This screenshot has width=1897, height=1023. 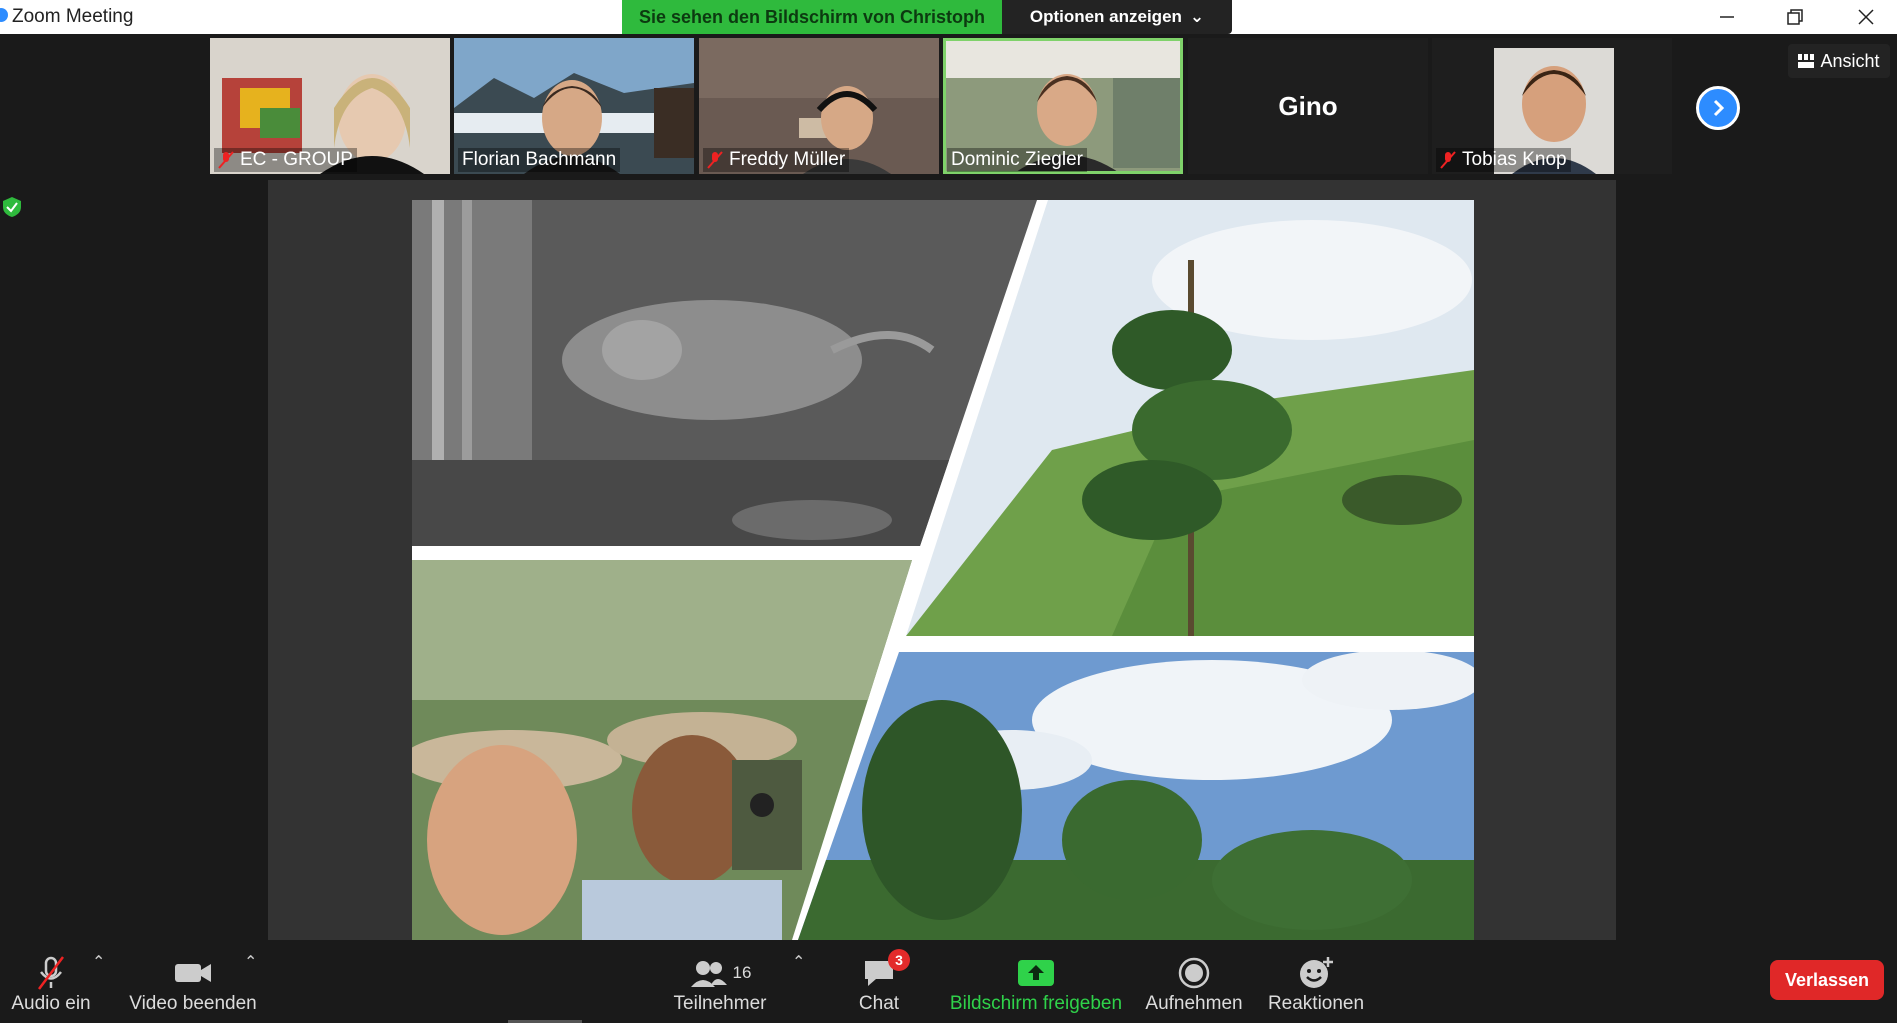 I want to click on participants-button: 16 Teilnehmer, so click(x=720, y=981).